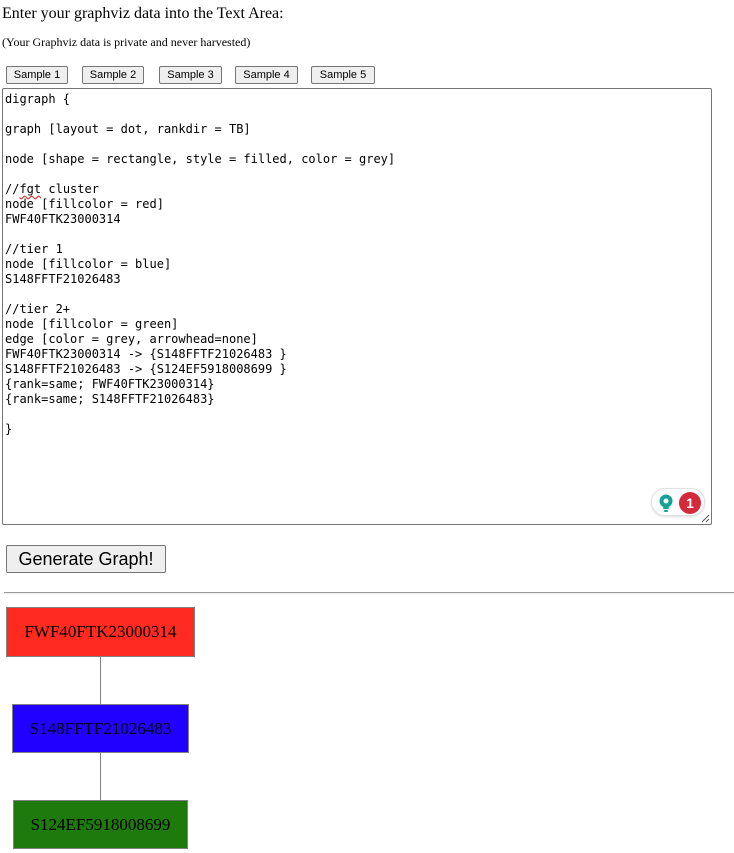 This screenshot has height=853, width=734. What do you see at coordinates (678, 502) in the screenshot?
I see `writing-assistant-widget: 1` at bounding box center [678, 502].